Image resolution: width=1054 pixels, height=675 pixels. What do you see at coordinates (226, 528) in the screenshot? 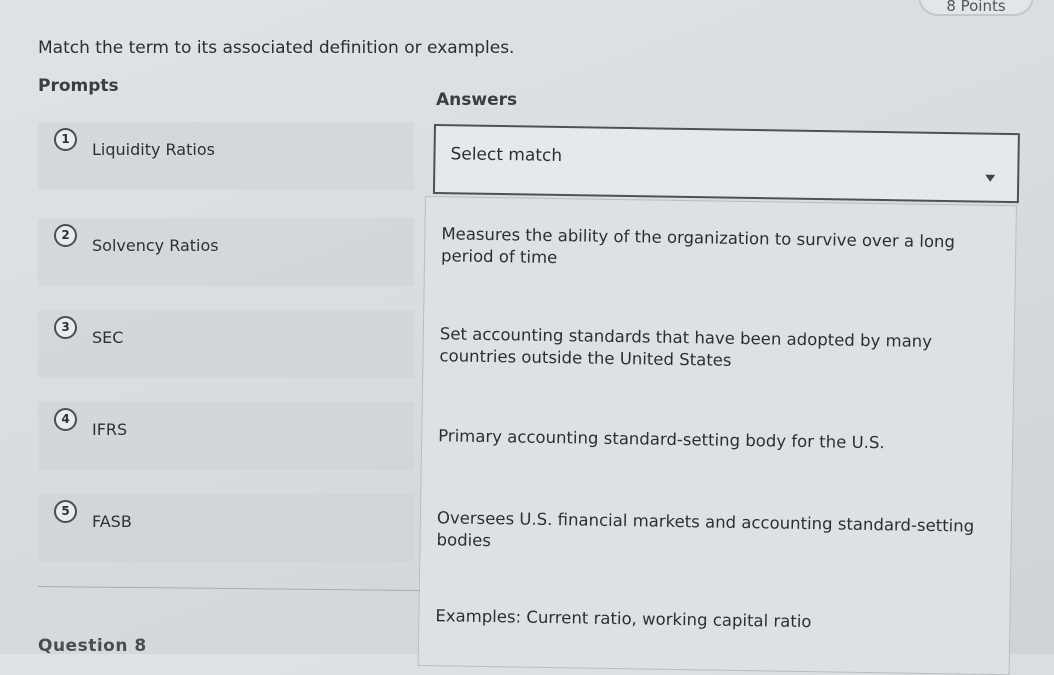
I see `prompt-row-fasb: 5 FASB` at bounding box center [226, 528].